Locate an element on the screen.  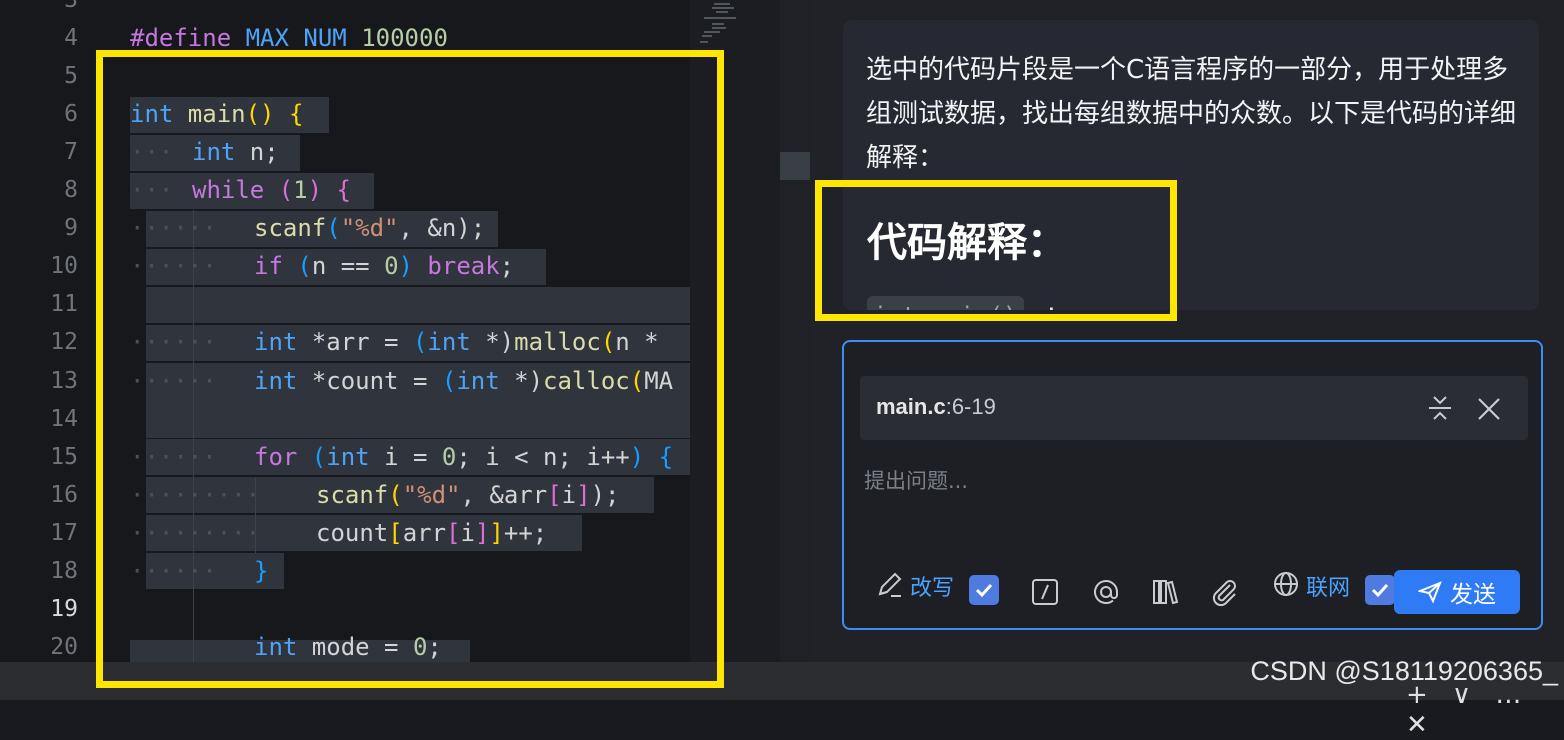
ask-question-input is located at coordinates (1184, 481).